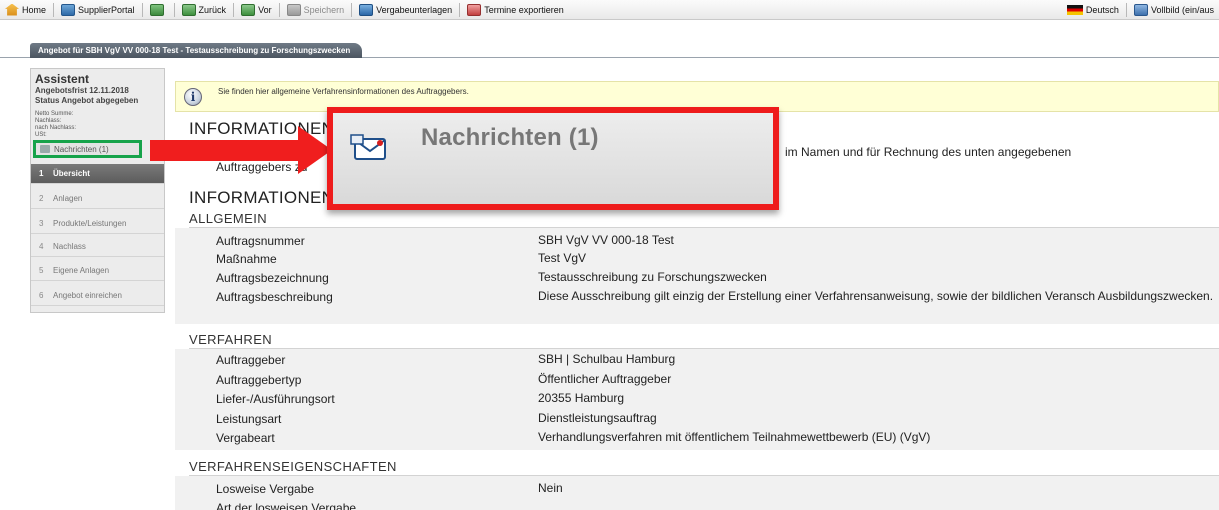 This screenshot has width=1219, height=510. I want to click on forward-button: Vor, so click(256, 10).